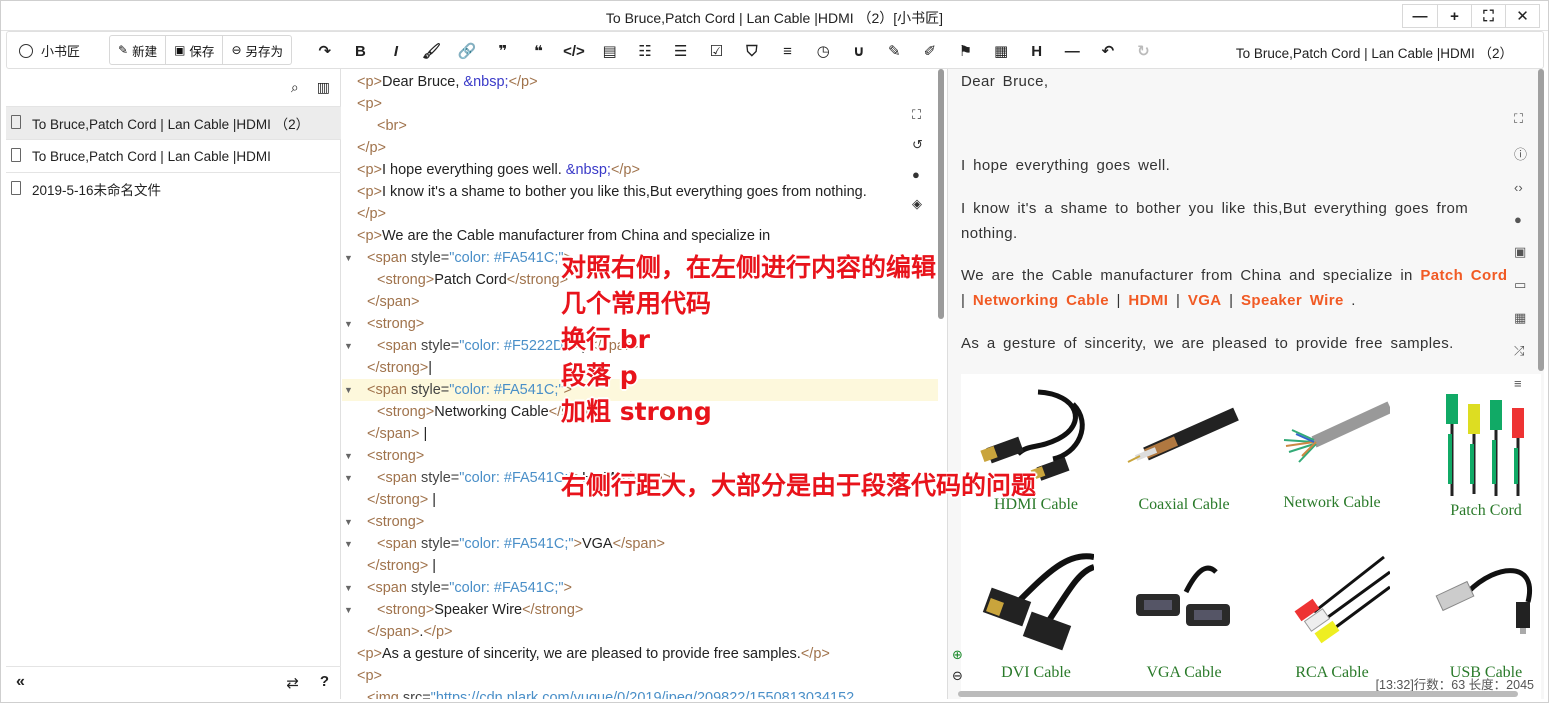 This screenshot has height=703, width=1549. Describe the element at coordinates (917, 145) in the screenshot. I see `history-icon: ↺` at that location.